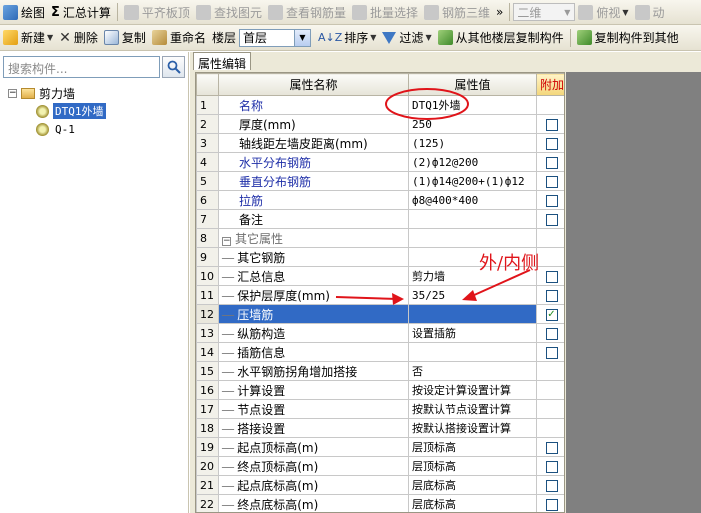  I want to click on attr-value-cell: 按默认节点设置计算, so click(472, 409).